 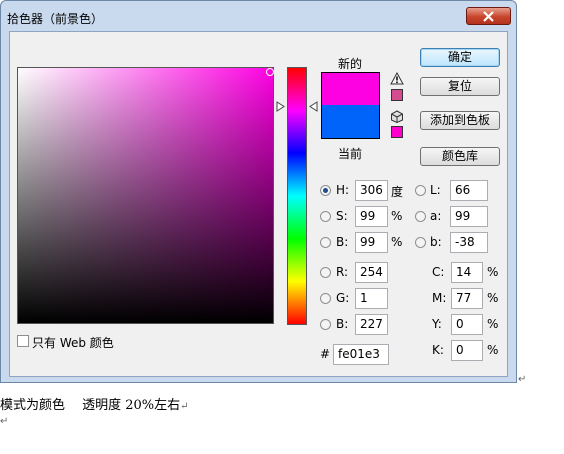 What do you see at coordinates (55, 19) in the screenshot?
I see `window-title: 拾色器（前景色）` at bounding box center [55, 19].